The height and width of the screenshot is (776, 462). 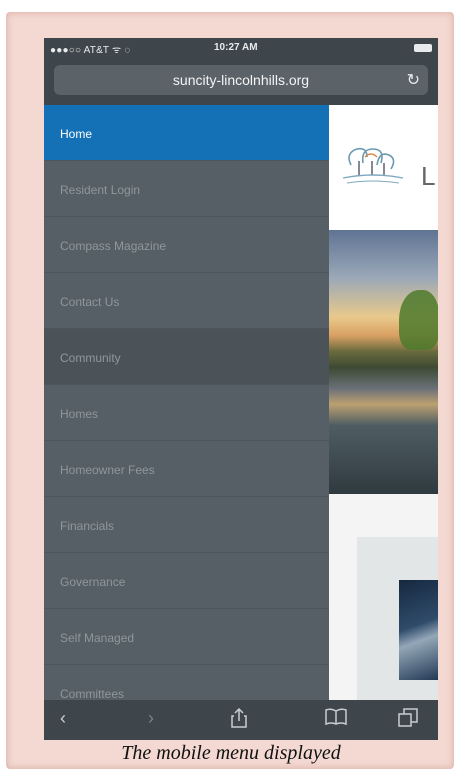 I want to click on menu-item-label: Contact Us, so click(x=90, y=302).